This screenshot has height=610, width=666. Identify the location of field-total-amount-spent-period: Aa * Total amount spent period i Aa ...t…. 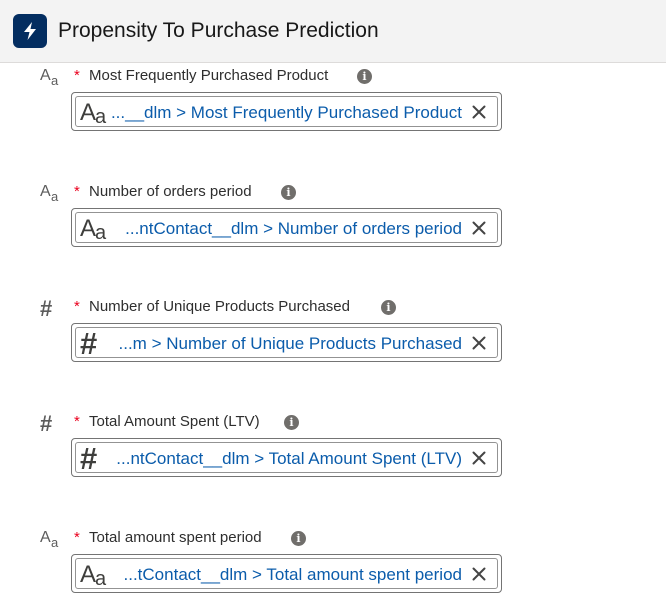
(333, 569).